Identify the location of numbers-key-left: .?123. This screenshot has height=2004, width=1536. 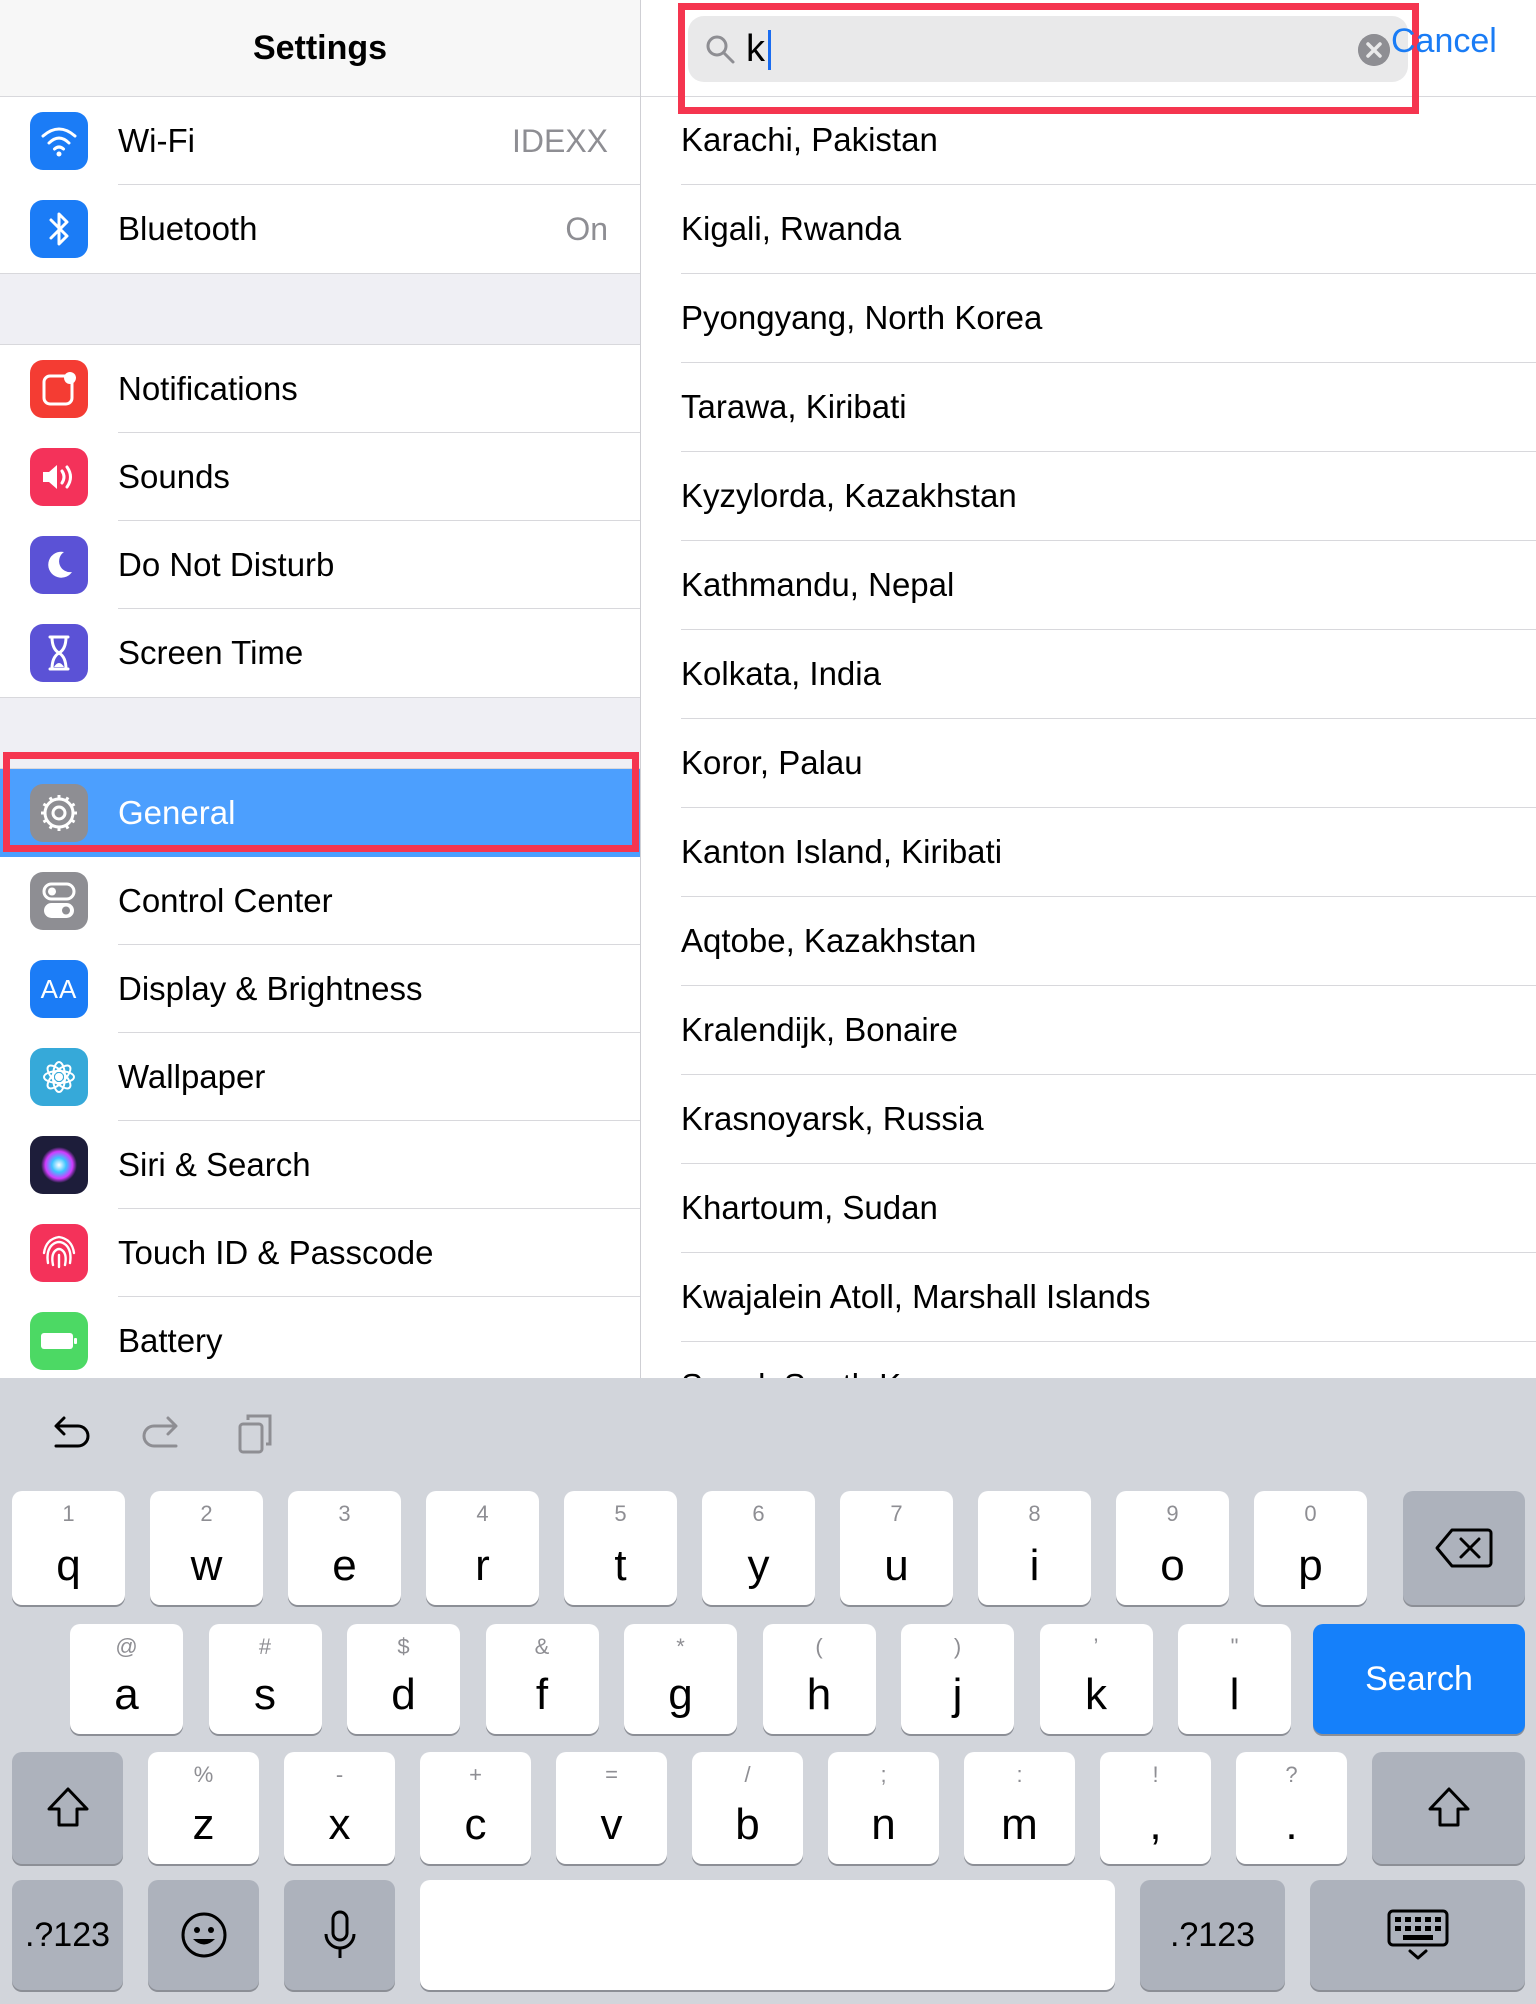
(67, 1935).